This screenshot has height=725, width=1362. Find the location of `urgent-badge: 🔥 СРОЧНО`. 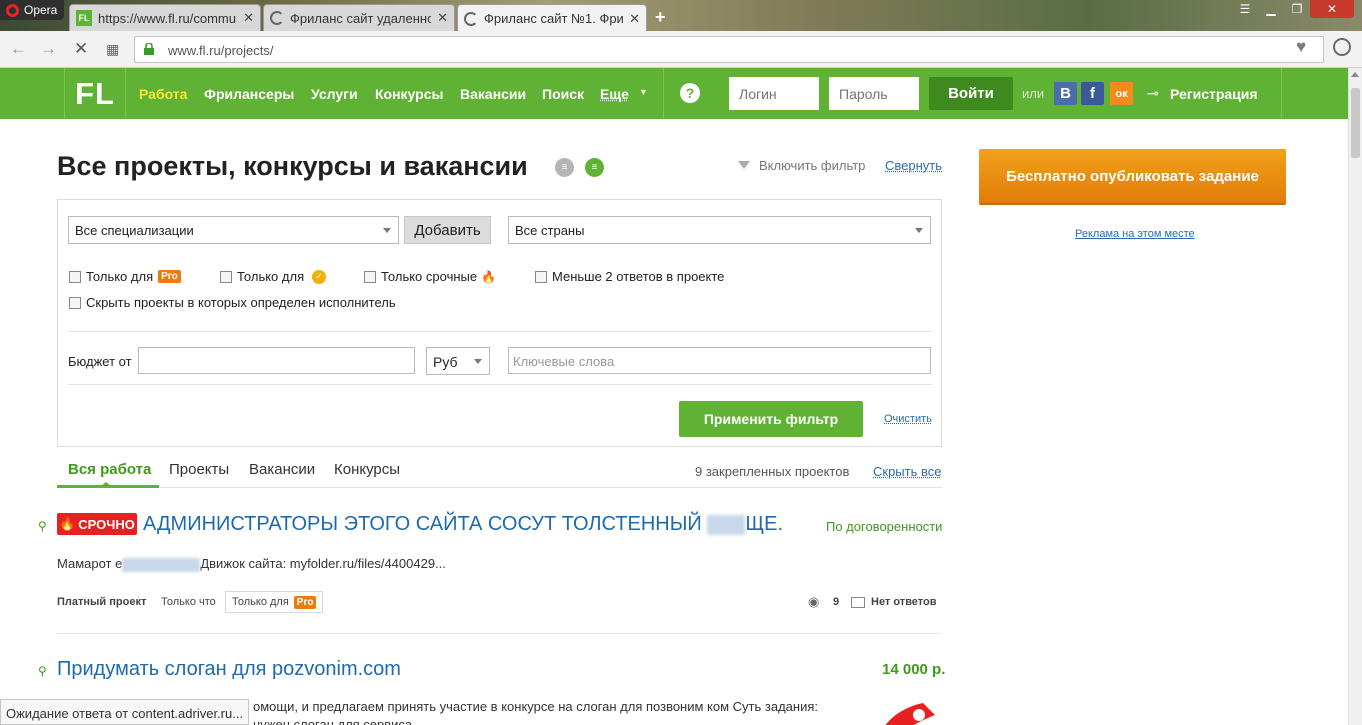

urgent-badge: 🔥 СРОЧНО is located at coordinates (97, 524).